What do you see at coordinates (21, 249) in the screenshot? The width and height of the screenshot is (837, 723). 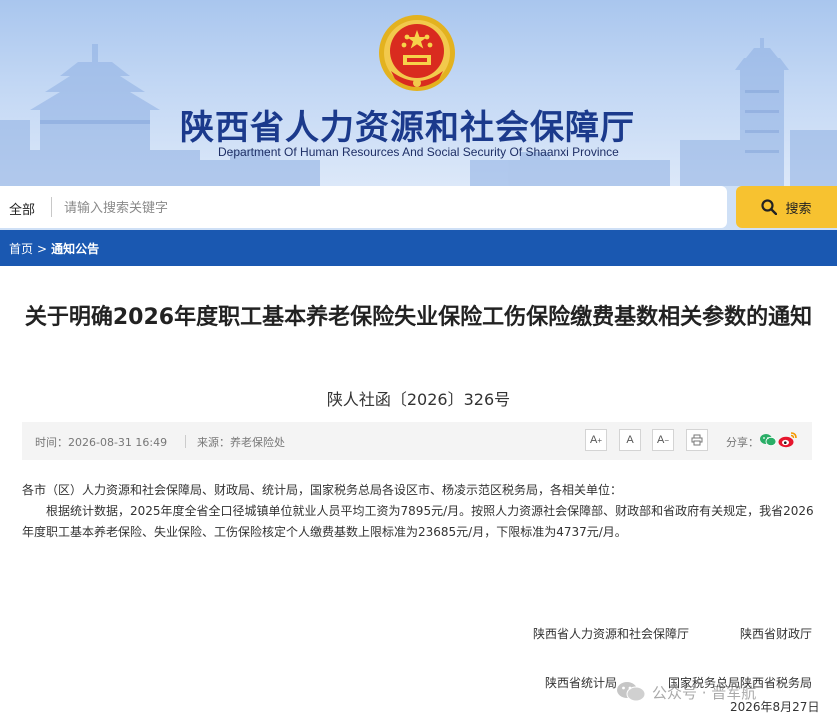 I see `breadcrumb-home-link: 首页` at bounding box center [21, 249].